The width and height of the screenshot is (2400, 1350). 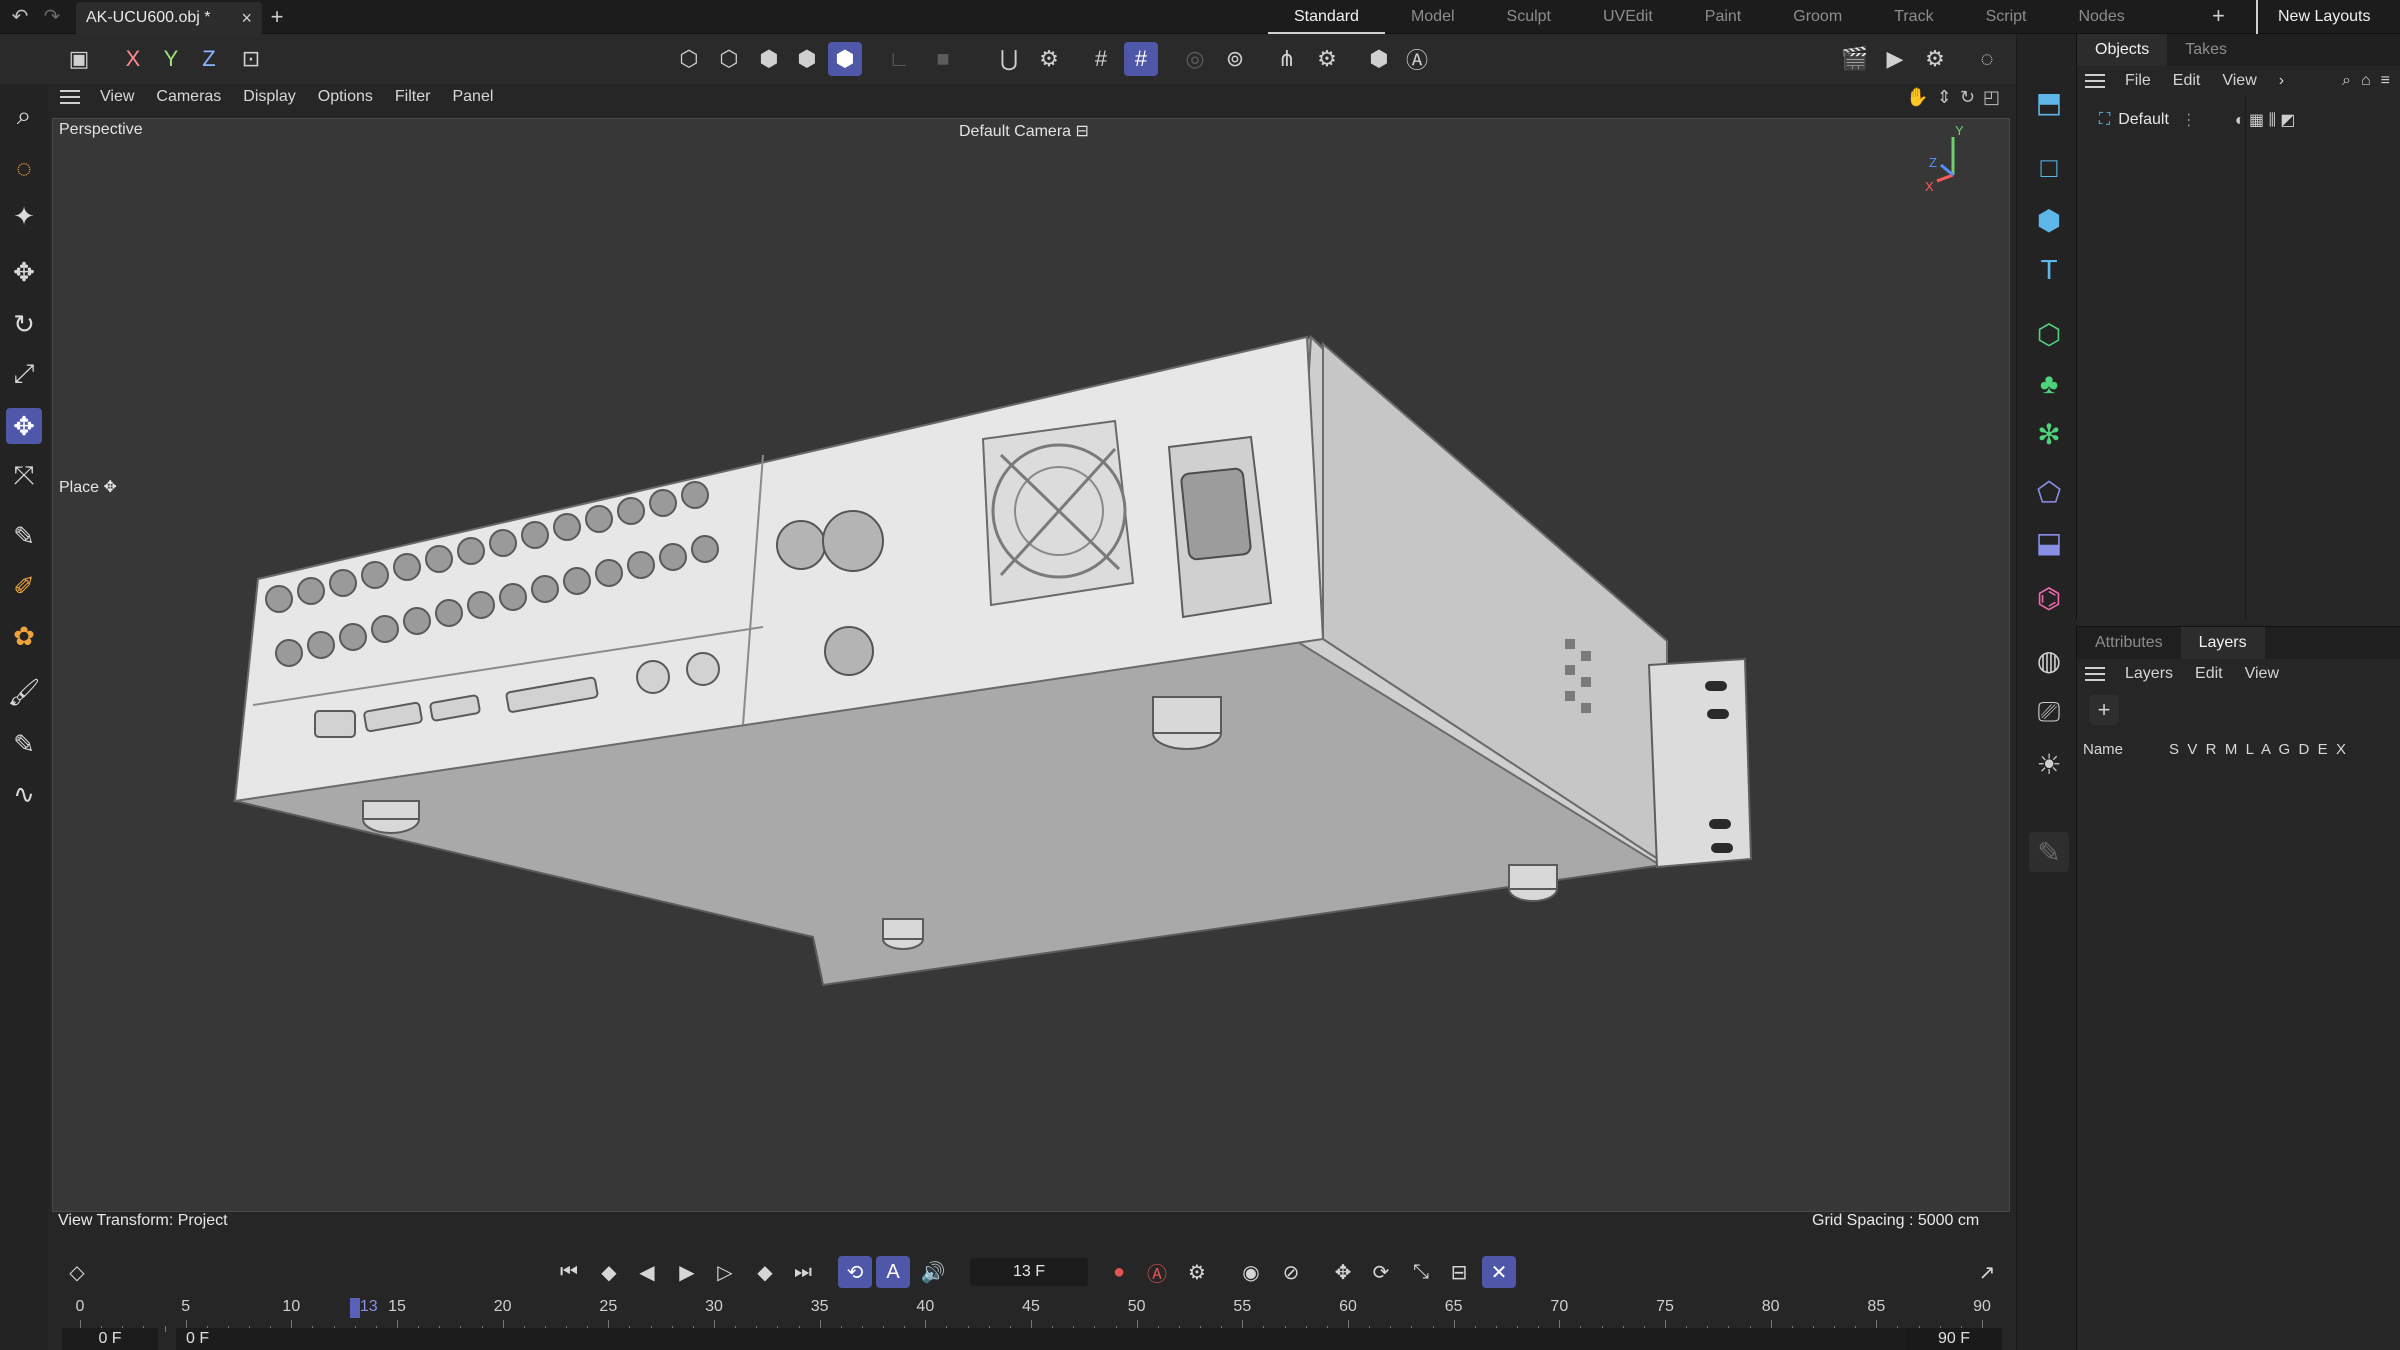 I want to click on layers-menu-layers: Layers, so click(x=2149, y=674).